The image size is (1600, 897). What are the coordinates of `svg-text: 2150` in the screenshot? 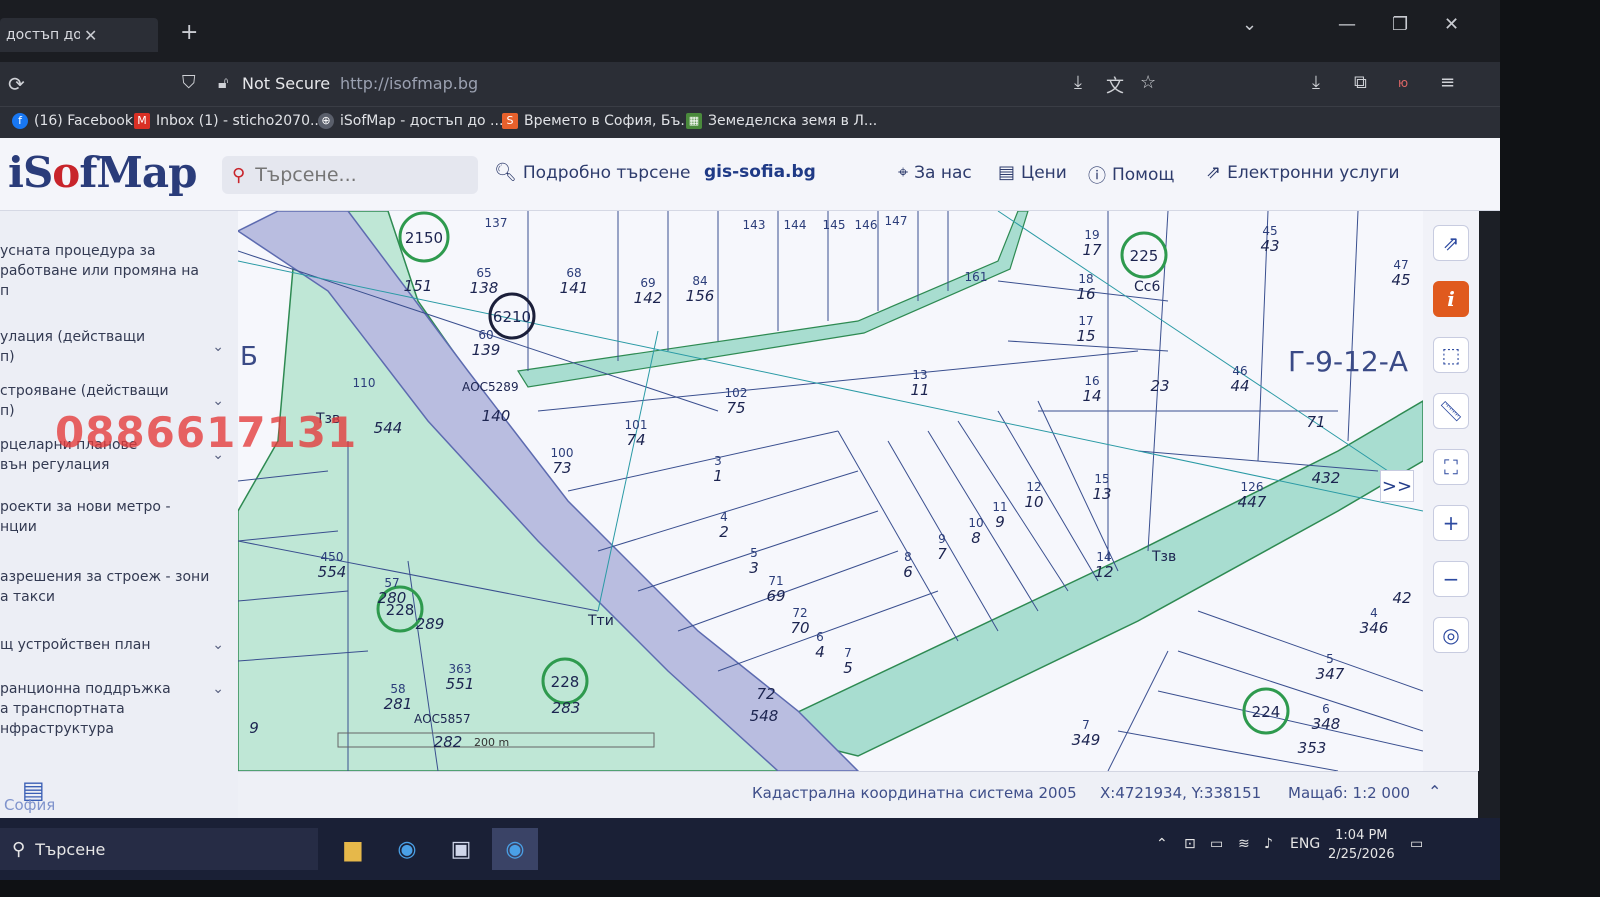 It's located at (424, 238).